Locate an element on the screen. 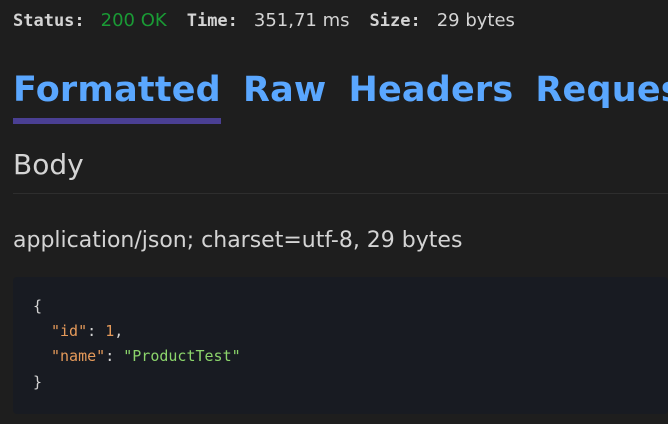 This screenshot has width=668, height=424. status-label: Status: is located at coordinates (49, 21).